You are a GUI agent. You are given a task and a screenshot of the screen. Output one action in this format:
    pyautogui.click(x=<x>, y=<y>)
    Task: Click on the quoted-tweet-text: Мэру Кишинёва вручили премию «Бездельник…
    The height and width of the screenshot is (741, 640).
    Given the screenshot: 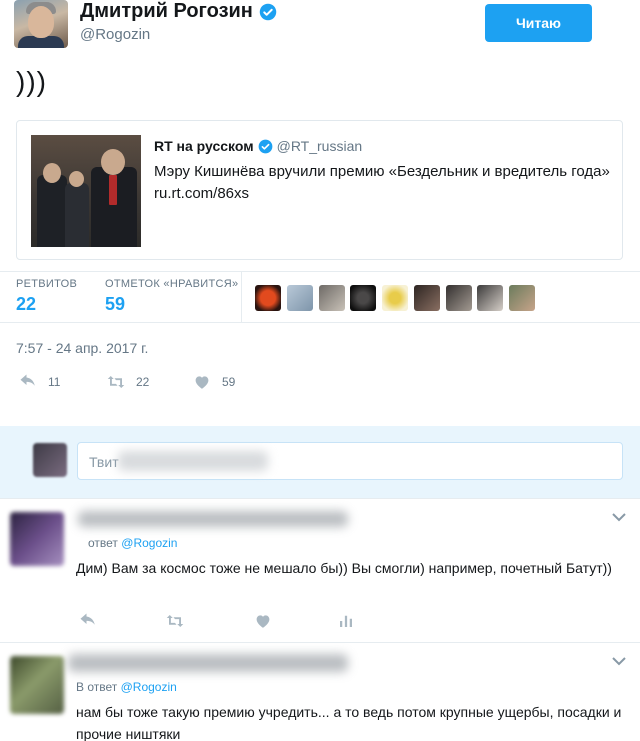 What is the action you would take?
    pyautogui.click(x=382, y=182)
    